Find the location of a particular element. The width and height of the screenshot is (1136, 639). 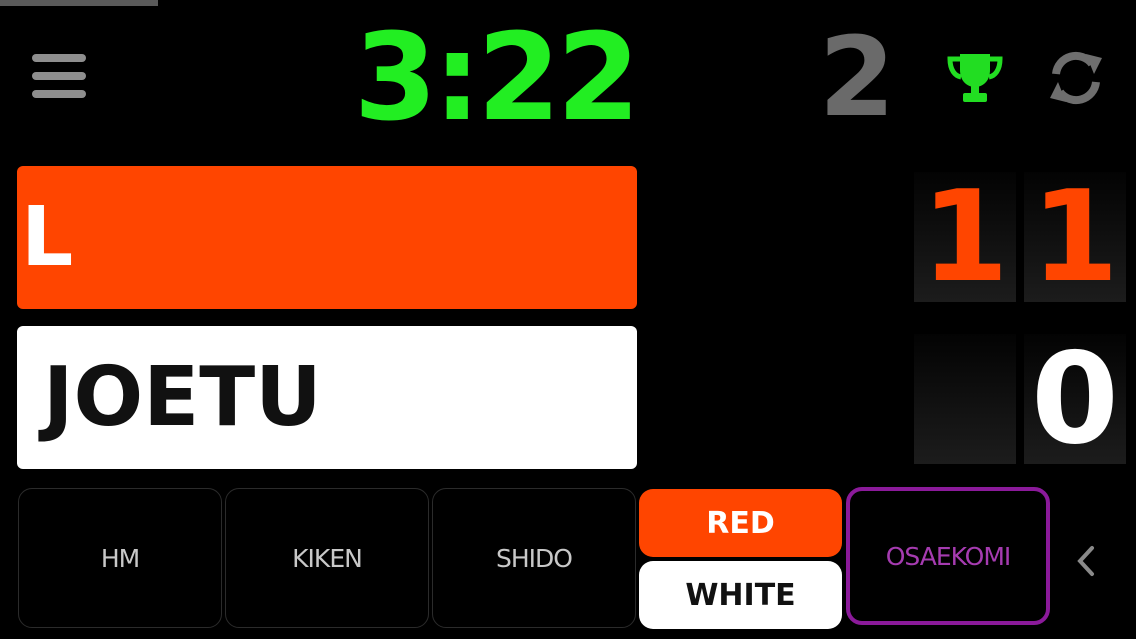

match-clock: 3:22 is located at coordinates (495, 79).